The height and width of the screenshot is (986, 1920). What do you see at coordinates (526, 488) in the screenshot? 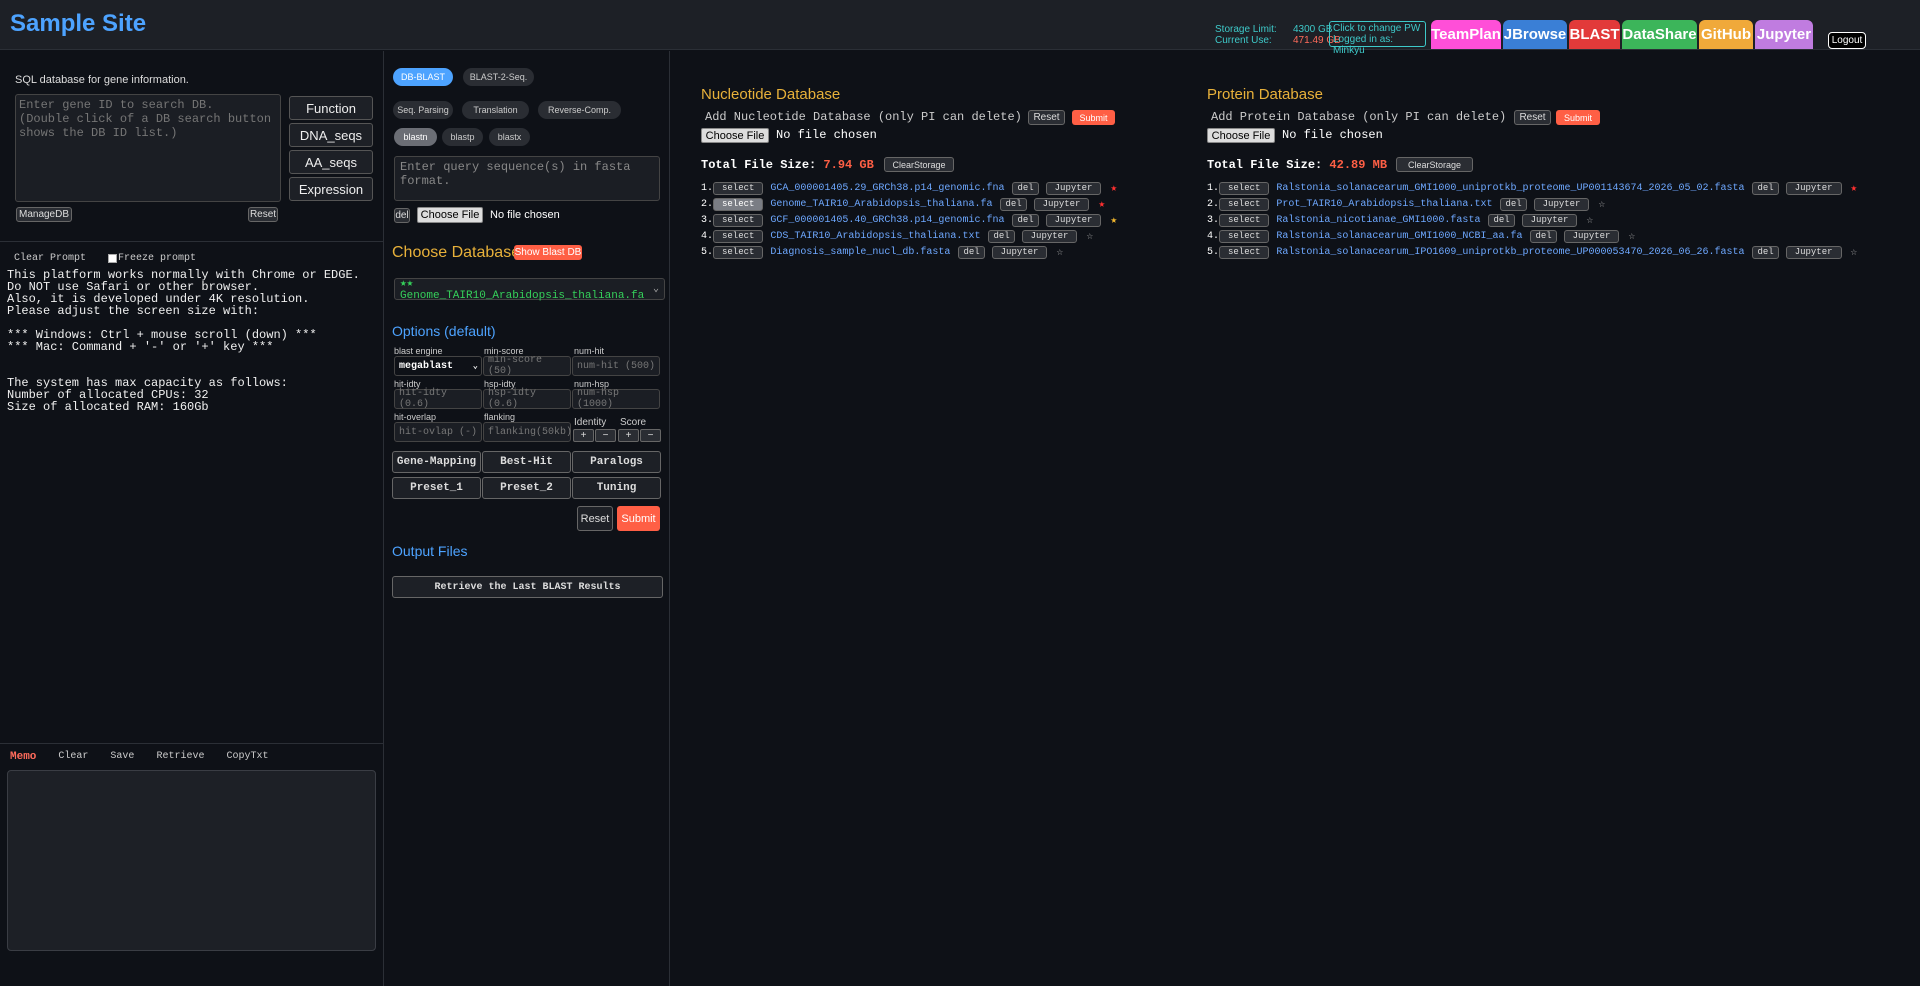
I see `preset-2-button: Preset_2` at bounding box center [526, 488].